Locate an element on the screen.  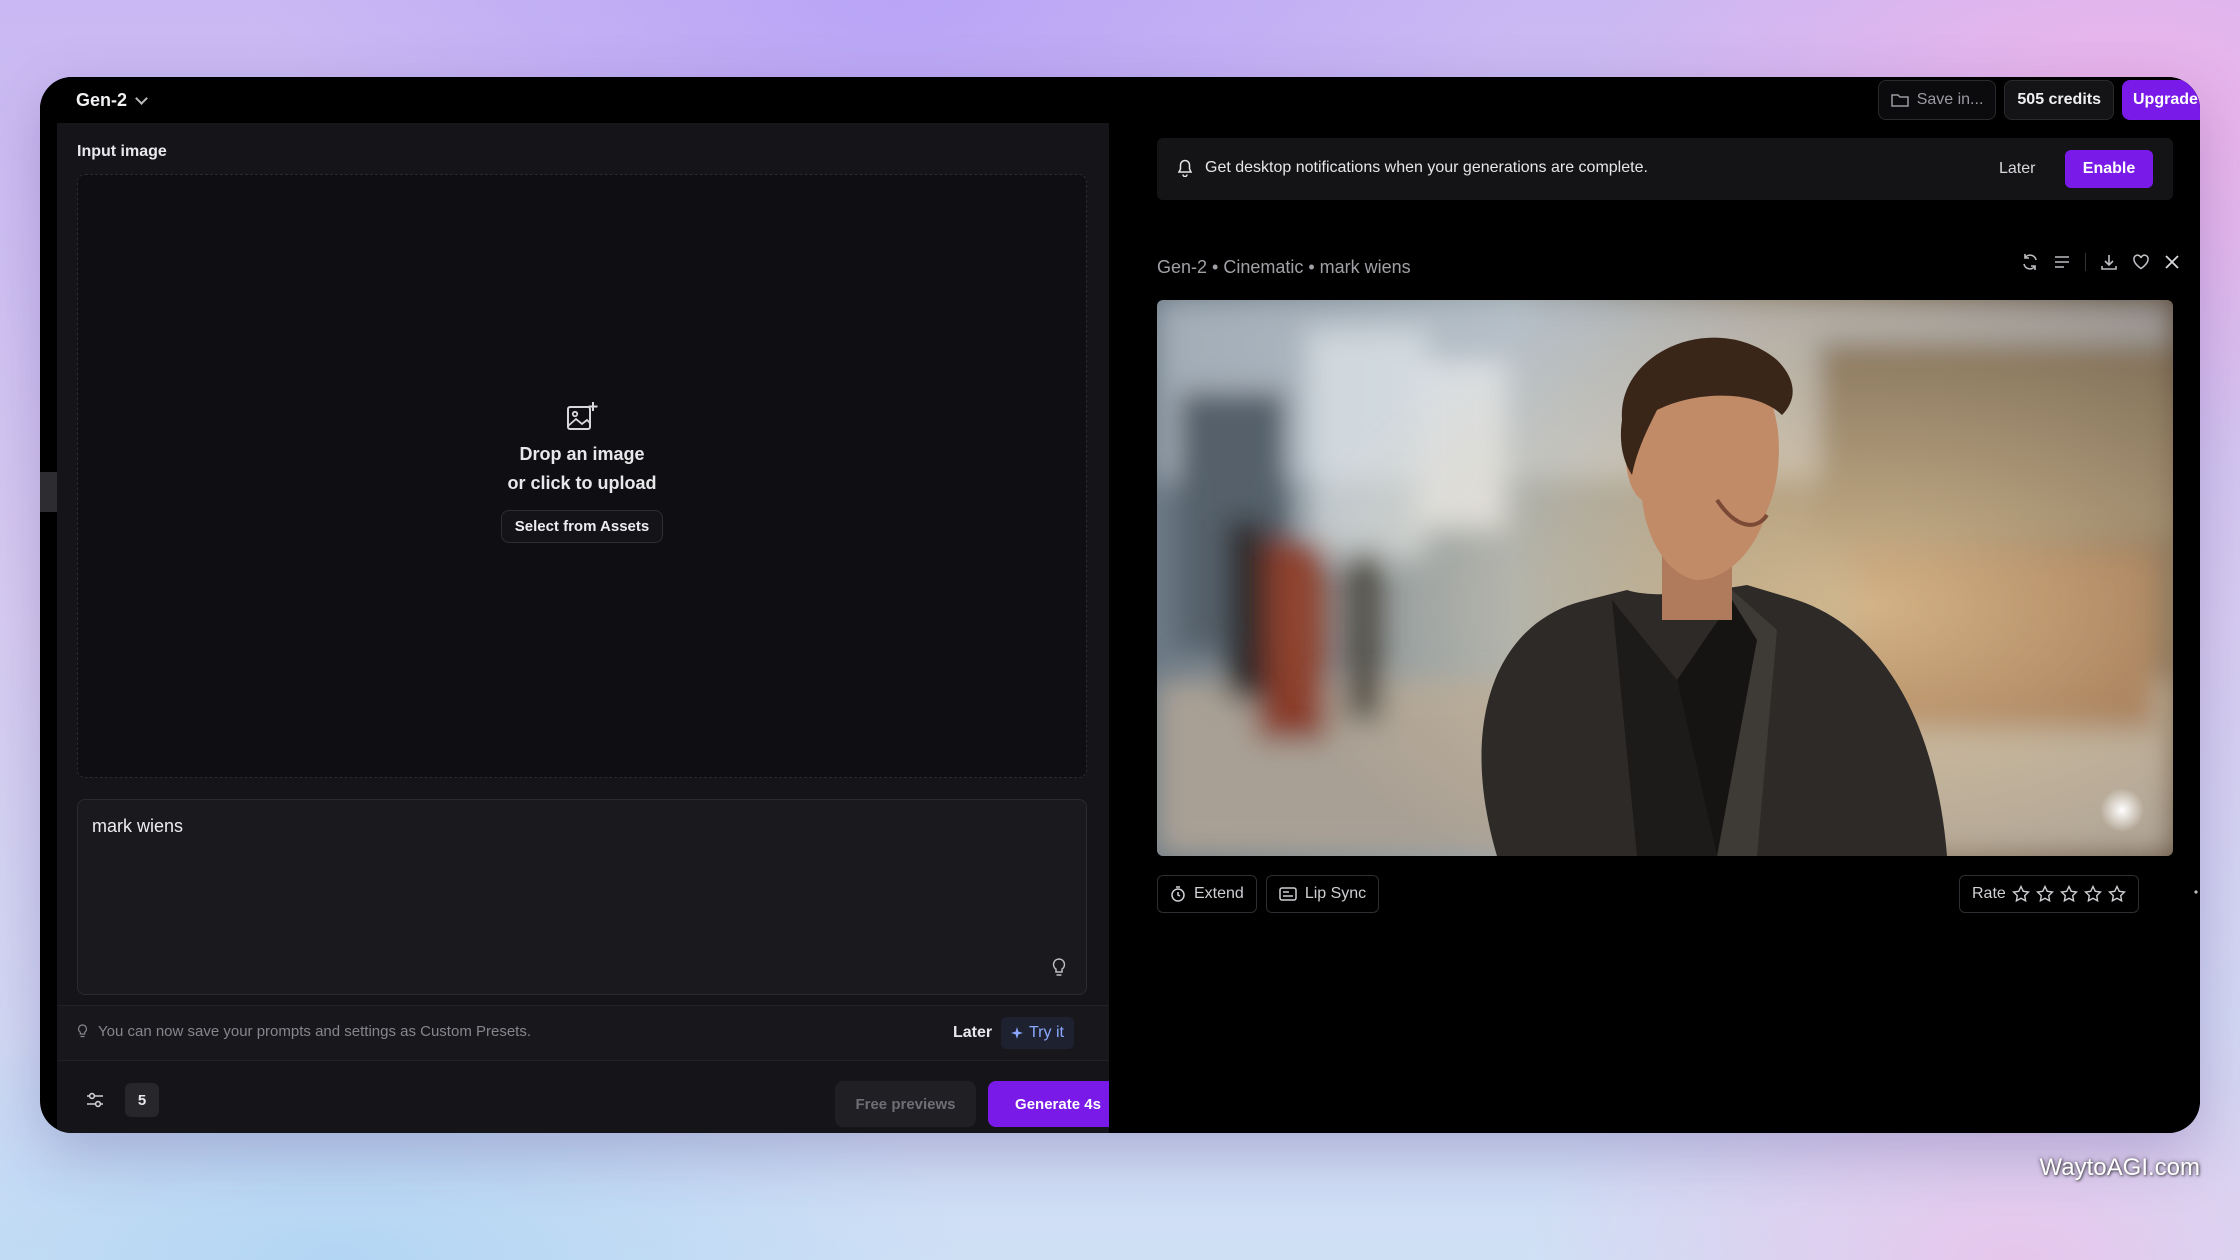
sidebar-handle is located at coordinates (48, 492).